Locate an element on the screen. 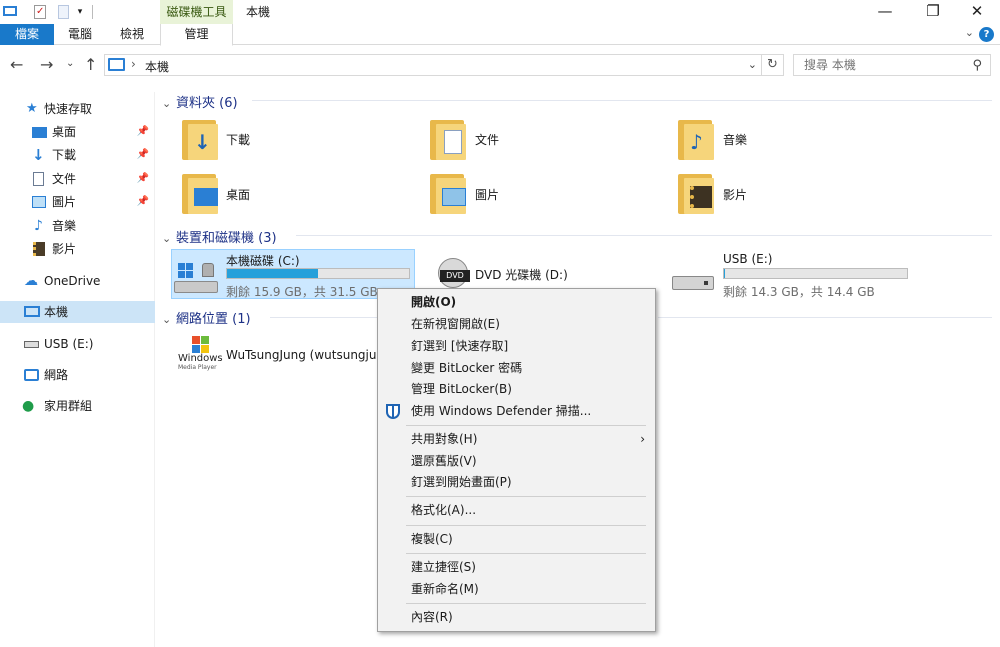 This screenshot has height=647, width=1000. menu-item-open: 開啟(O) is located at coordinates (516, 302).